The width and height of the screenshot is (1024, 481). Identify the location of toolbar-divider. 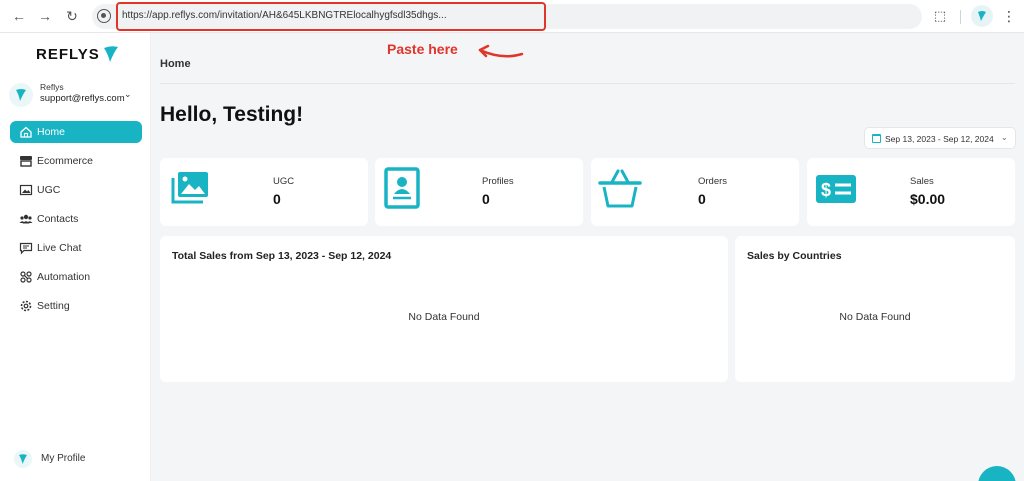
(960, 17).